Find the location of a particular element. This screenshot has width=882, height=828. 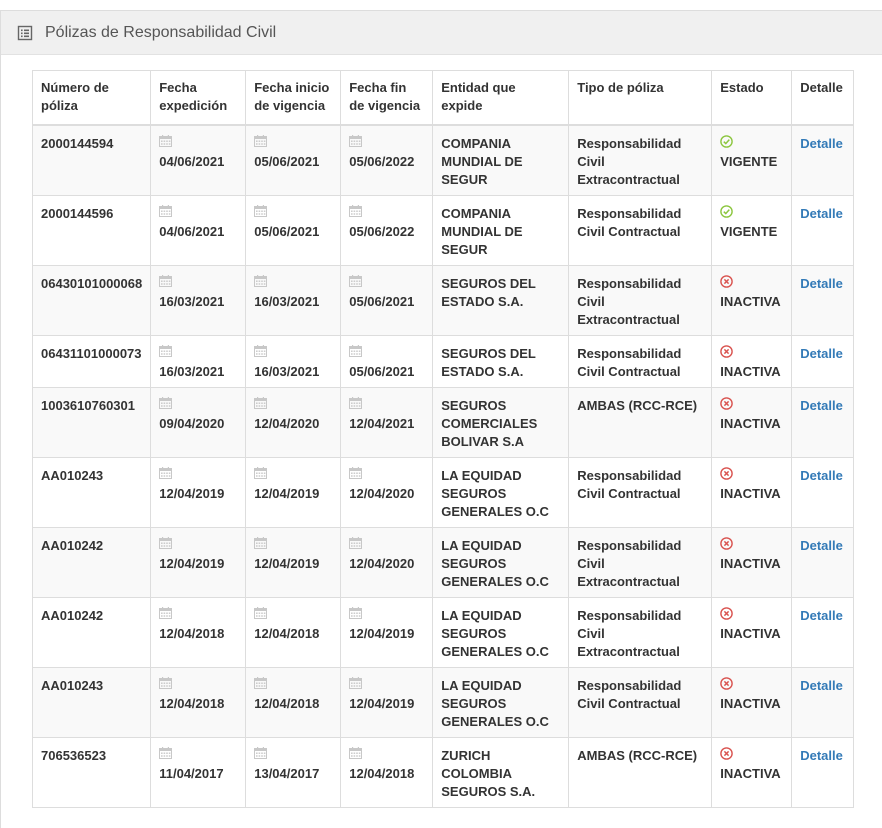

cell-numero: 2000144596 is located at coordinates (91, 230).